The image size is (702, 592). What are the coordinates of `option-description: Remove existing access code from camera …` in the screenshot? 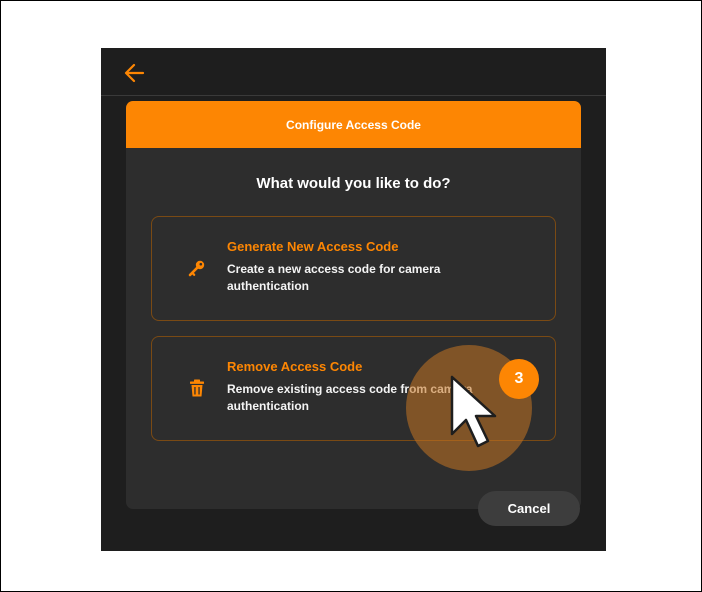 It's located at (350, 397).